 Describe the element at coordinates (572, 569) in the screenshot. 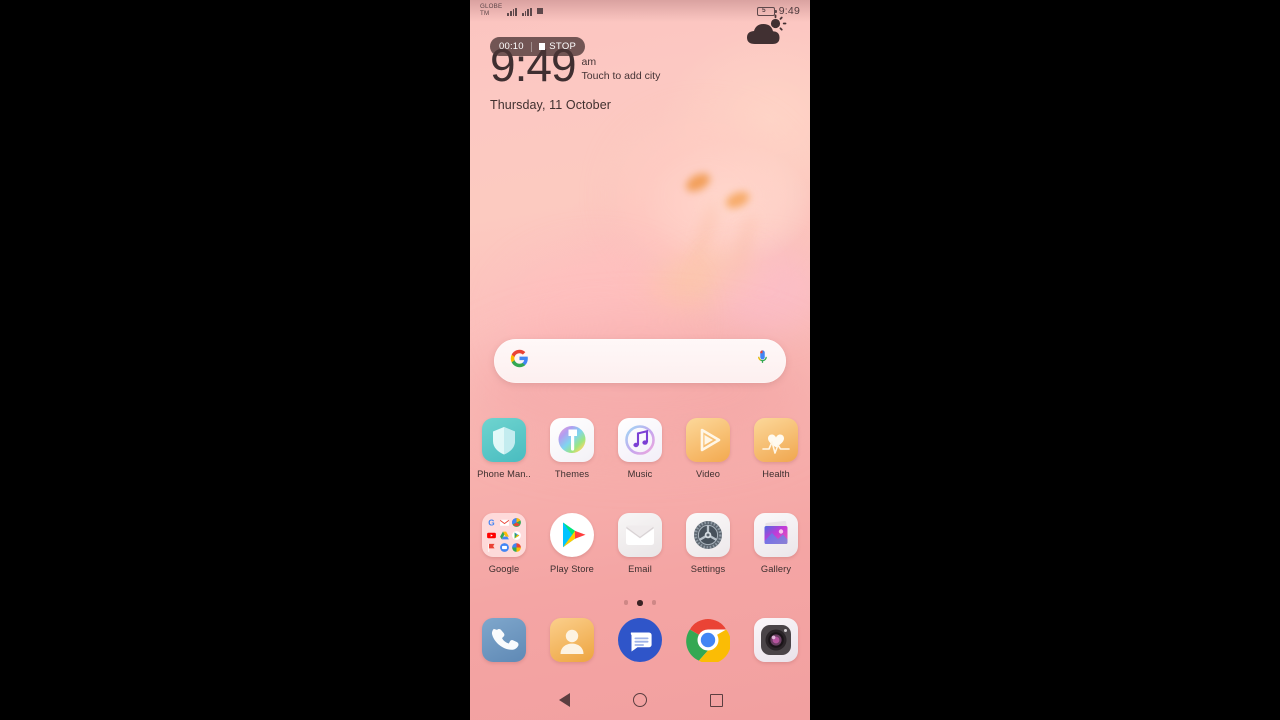

I see `app-label: Play Store` at that location.